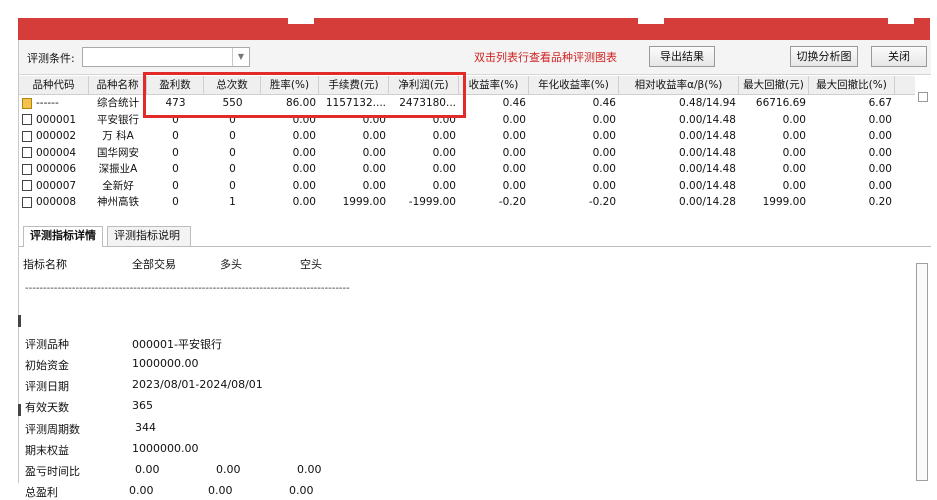  I want to click on grid-scrollbar, so click(923, 97).